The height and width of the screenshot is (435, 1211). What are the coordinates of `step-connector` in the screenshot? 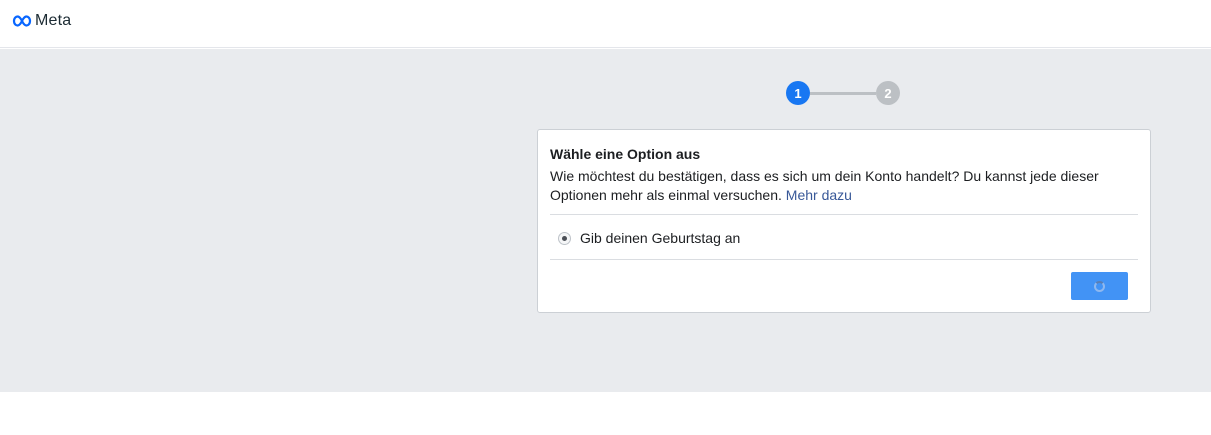 It's located at (843, 93).